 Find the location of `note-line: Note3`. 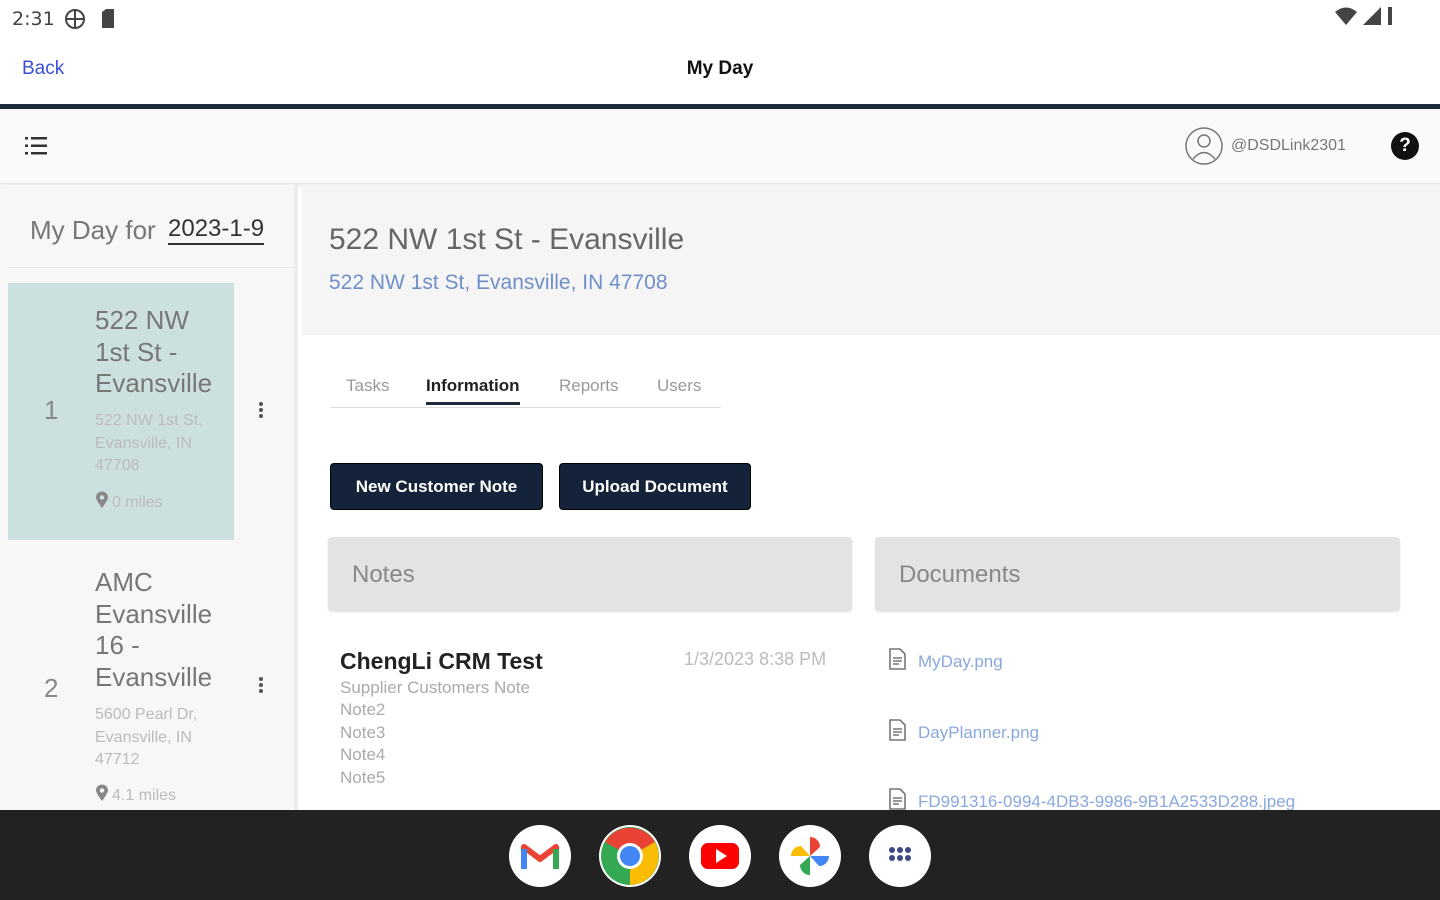

note-line: Note3 is located at coordinates (363, 732).